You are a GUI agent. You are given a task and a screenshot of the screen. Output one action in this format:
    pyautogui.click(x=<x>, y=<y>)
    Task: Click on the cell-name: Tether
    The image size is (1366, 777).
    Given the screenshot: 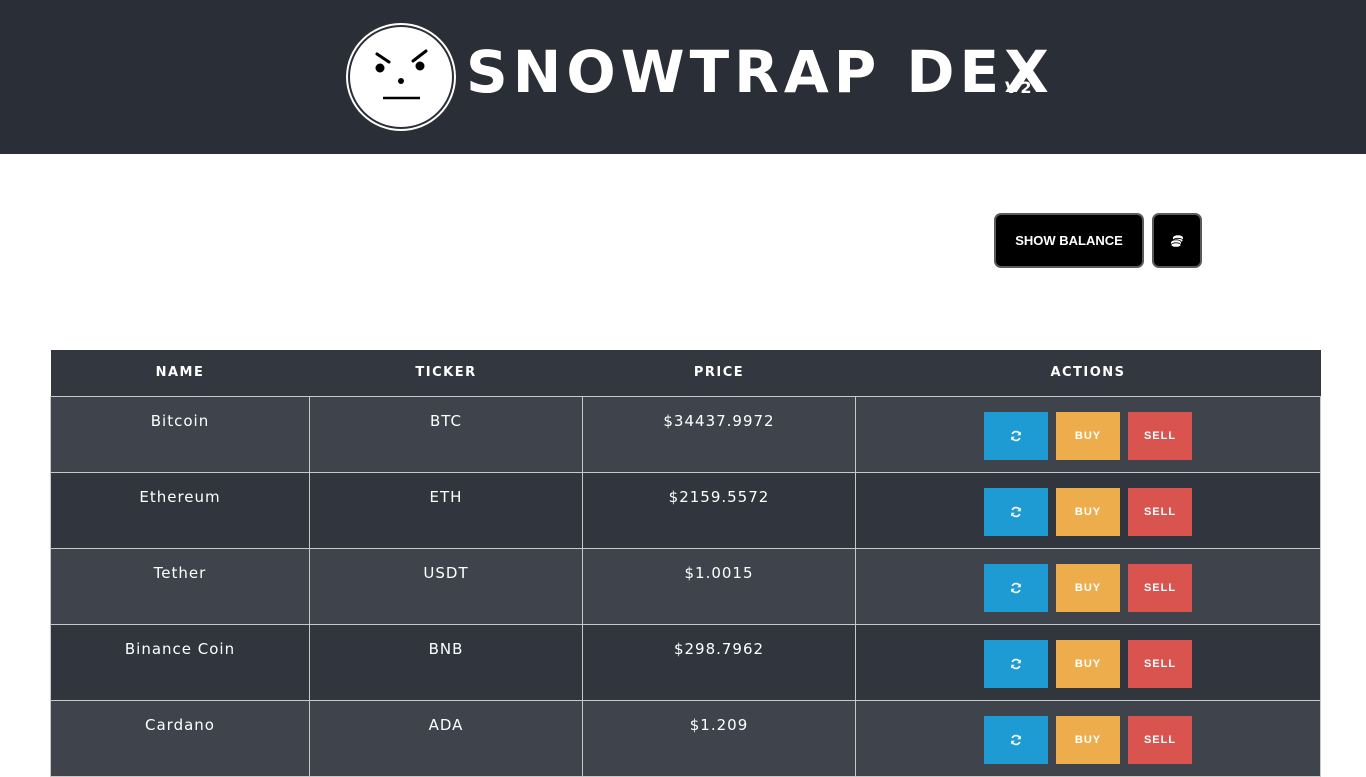 What is the action you would take?
    pyautogui.click(x=180, y=586)
    